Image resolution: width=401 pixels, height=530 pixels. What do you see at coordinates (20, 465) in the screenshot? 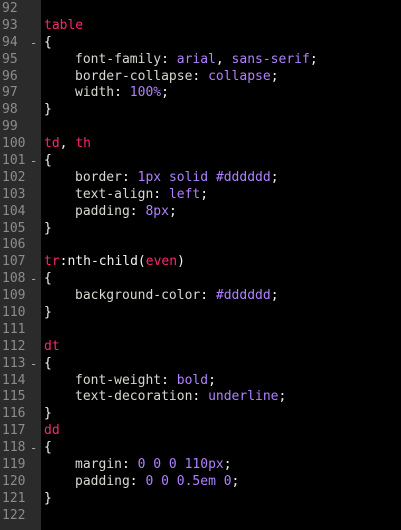
I see `line-number: 119` at bounding box center [20, 465].